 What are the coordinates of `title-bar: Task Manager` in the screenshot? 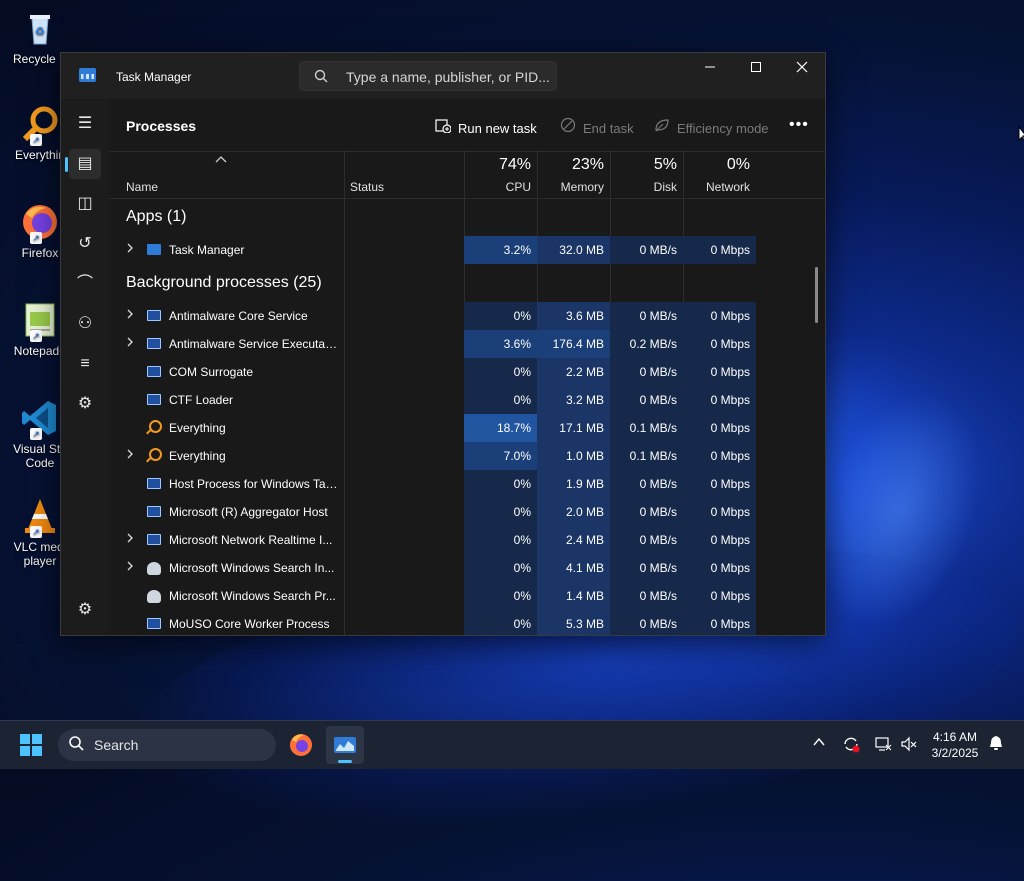 It's located at (443, 76).